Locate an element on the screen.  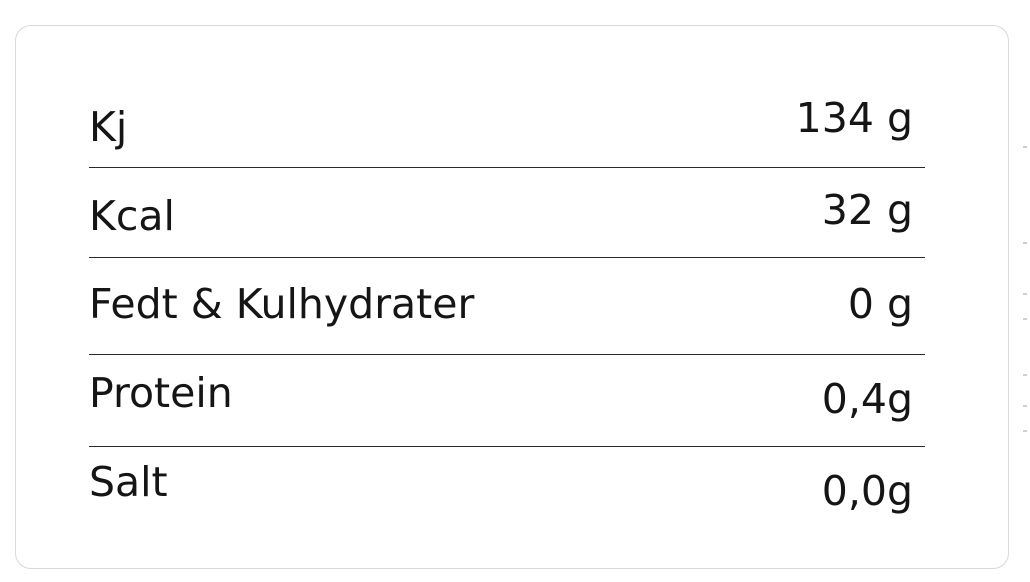
nutrition-row-salt: Salt 0,0g is located at coordinates (507, 486).